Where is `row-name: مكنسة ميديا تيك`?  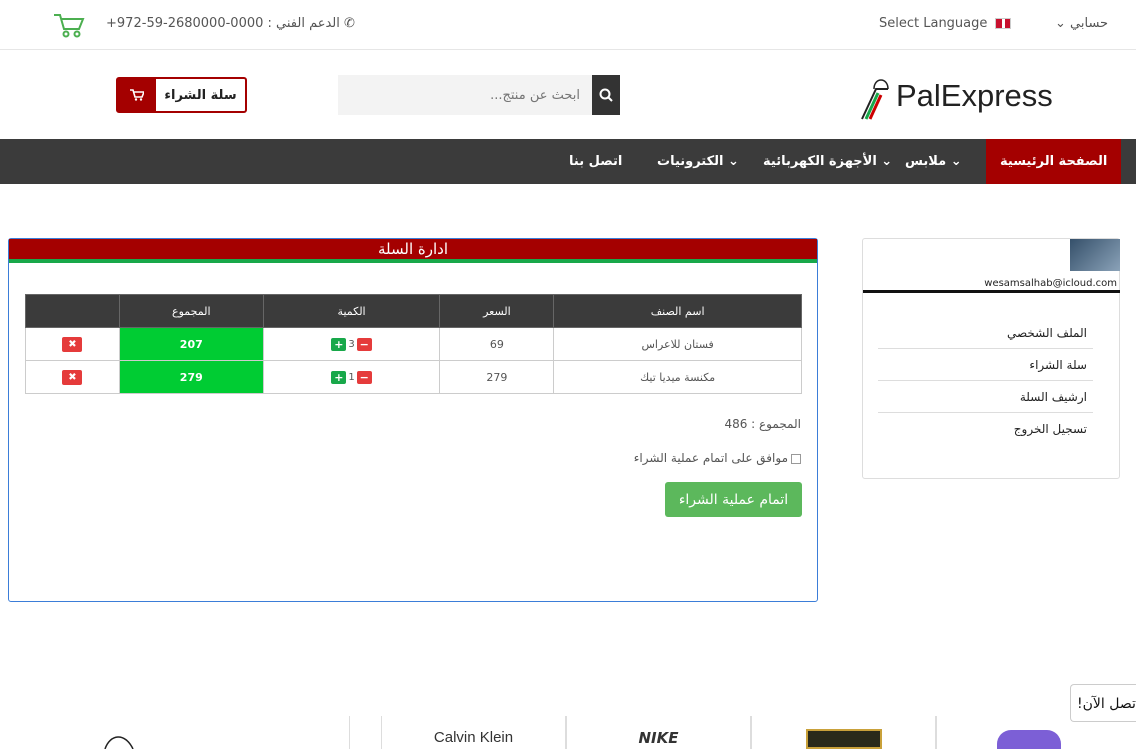
row-name: مكنسة ميديا تيك is located at coordinates (677, 377).